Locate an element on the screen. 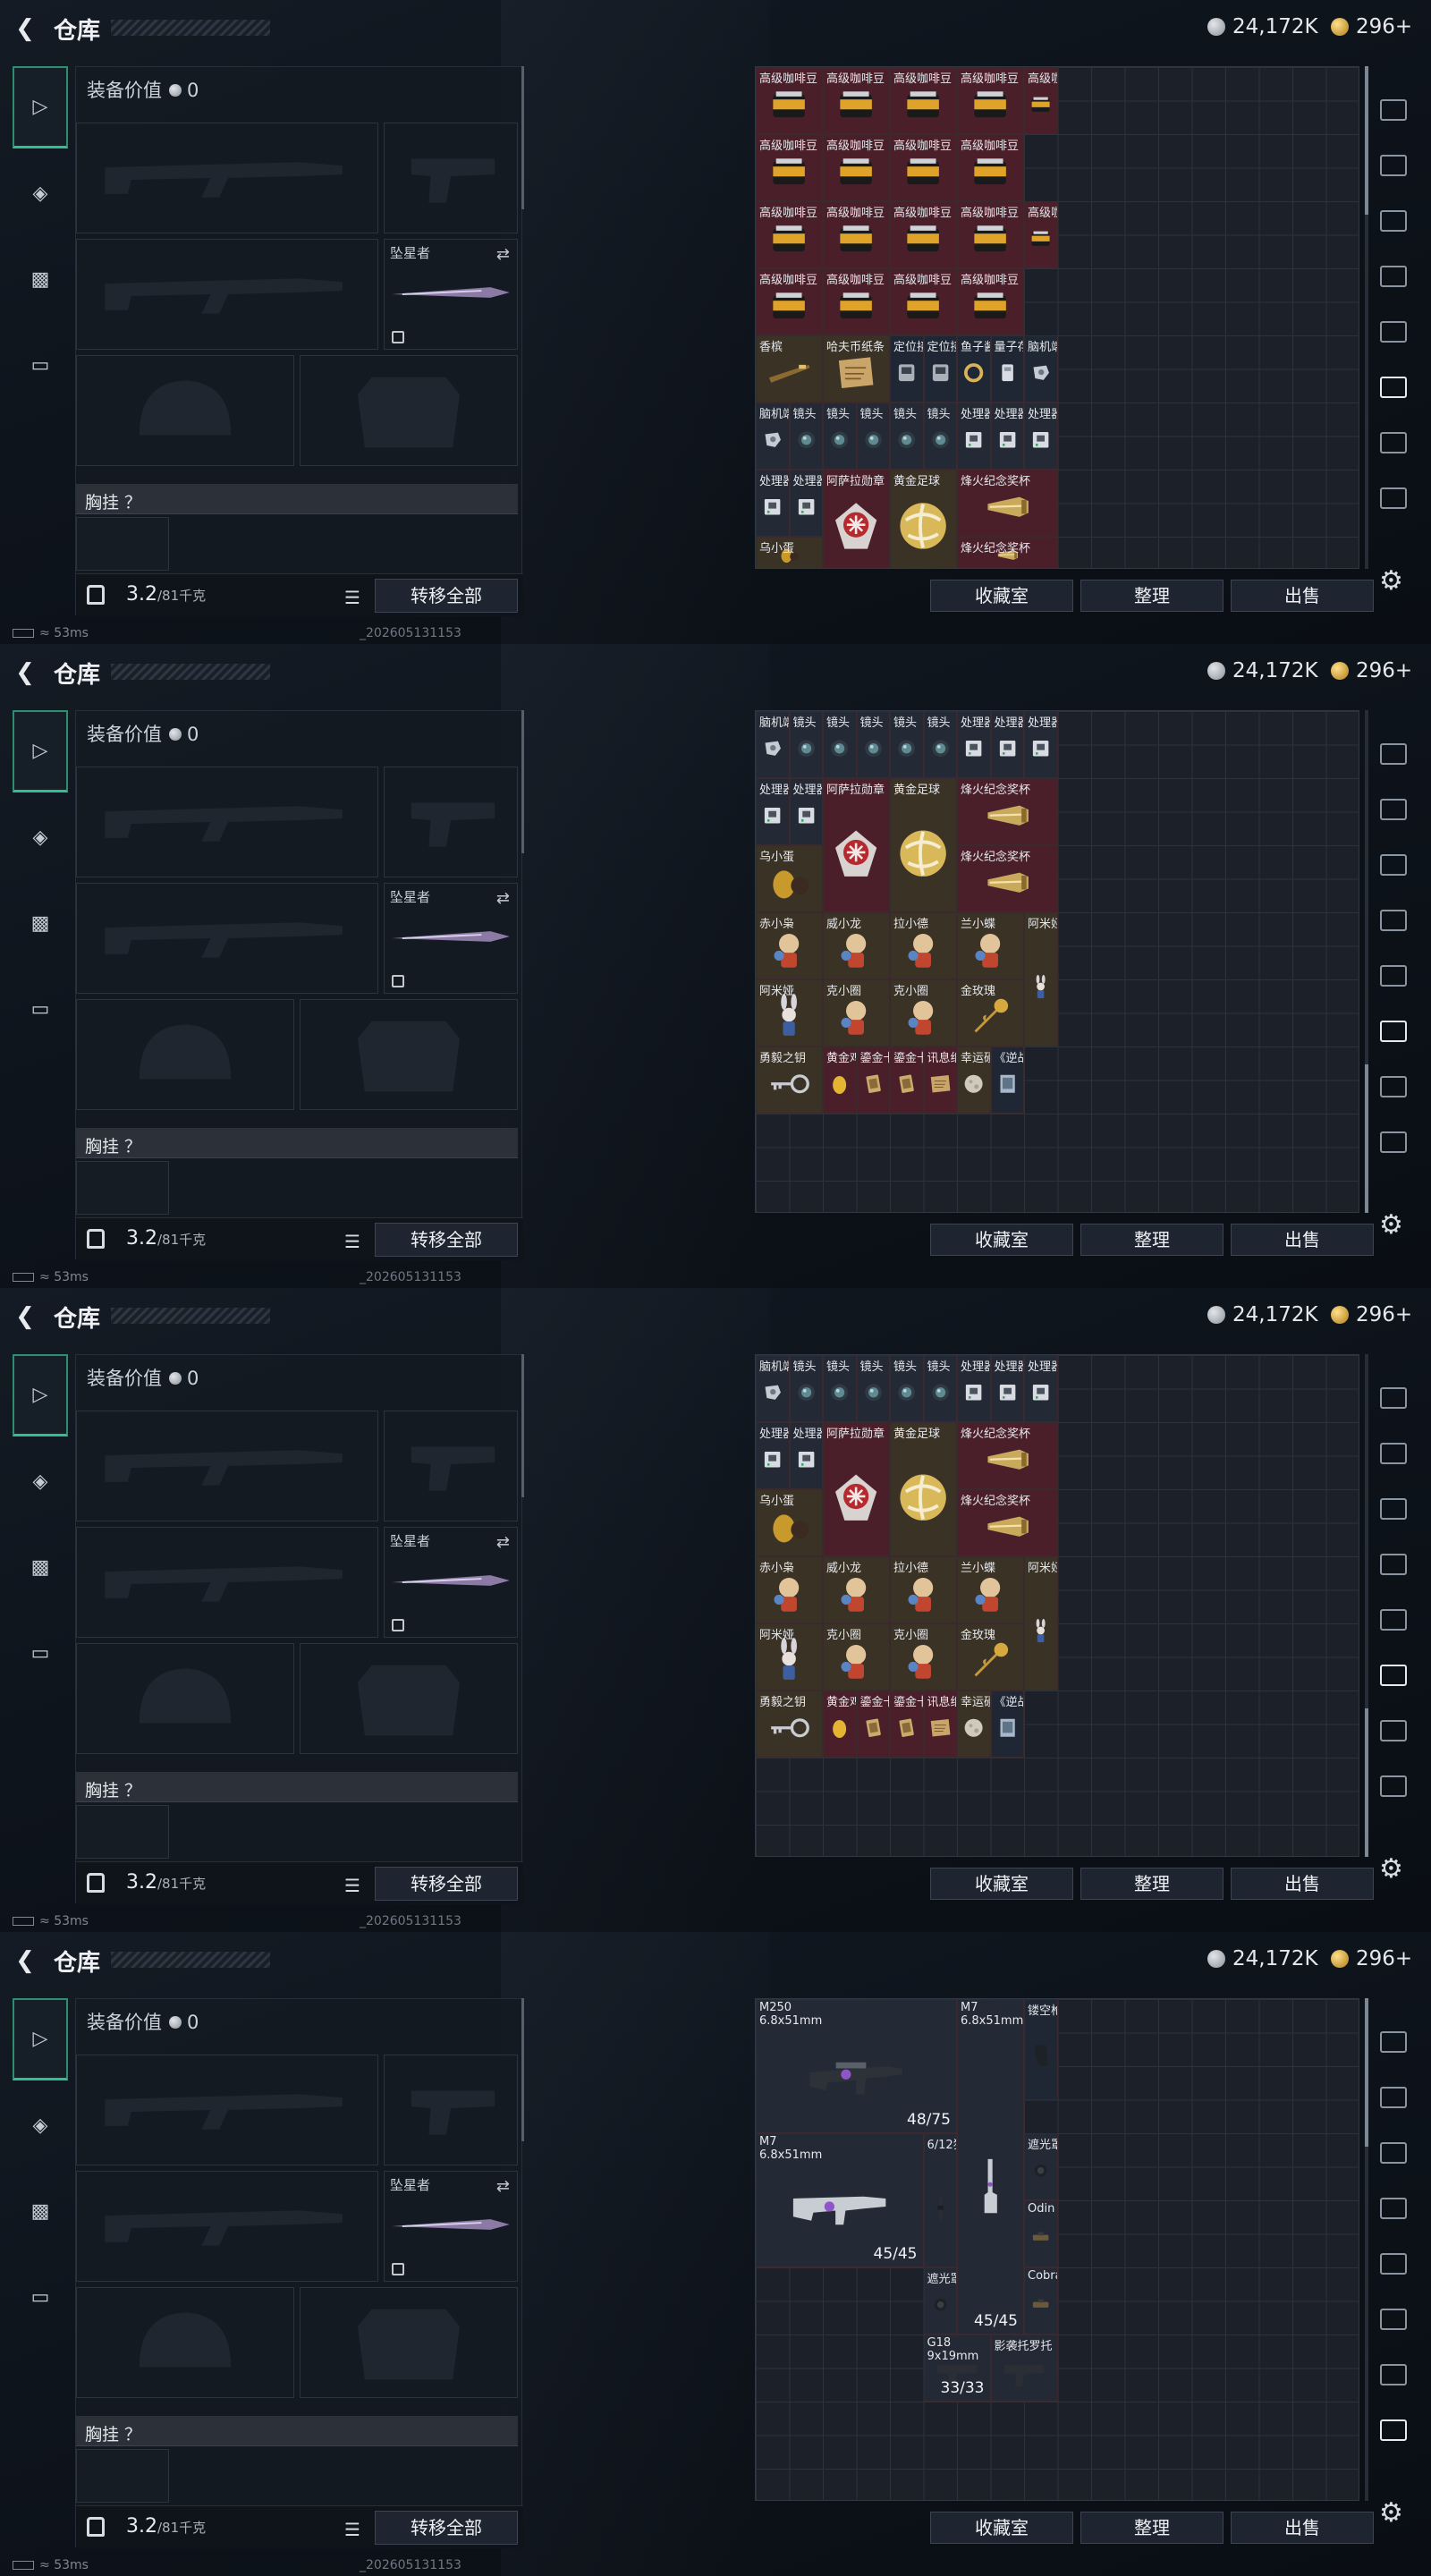 Image resolution: width=1431 pixels, height=2576 pixels. inventory-item: 定位接收器 is located at coordinates (940, 368).